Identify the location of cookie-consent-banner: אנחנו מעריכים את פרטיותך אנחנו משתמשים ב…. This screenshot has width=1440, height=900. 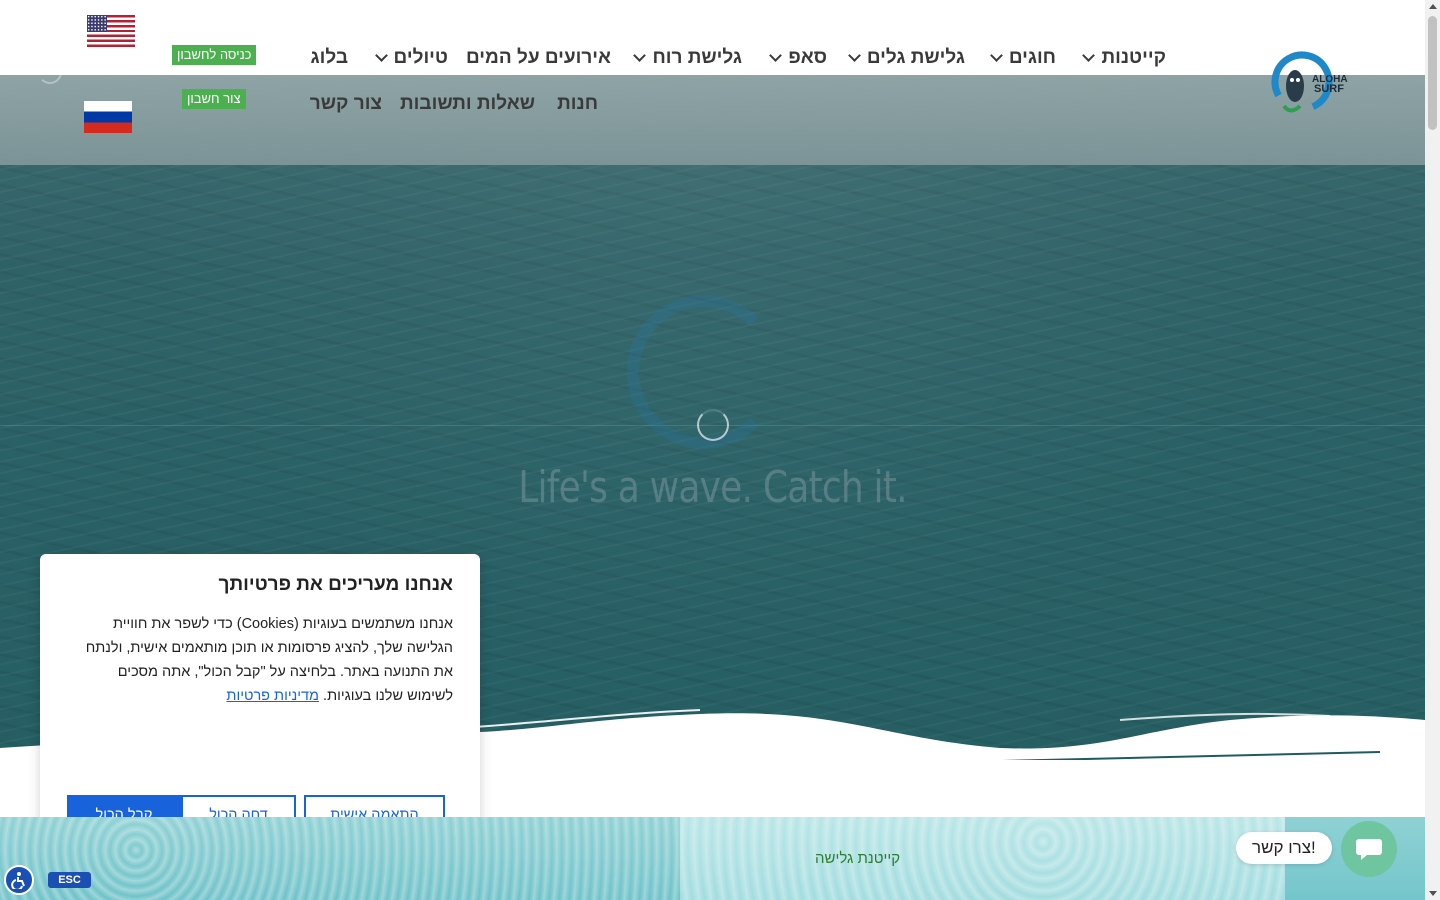
(260, 707).